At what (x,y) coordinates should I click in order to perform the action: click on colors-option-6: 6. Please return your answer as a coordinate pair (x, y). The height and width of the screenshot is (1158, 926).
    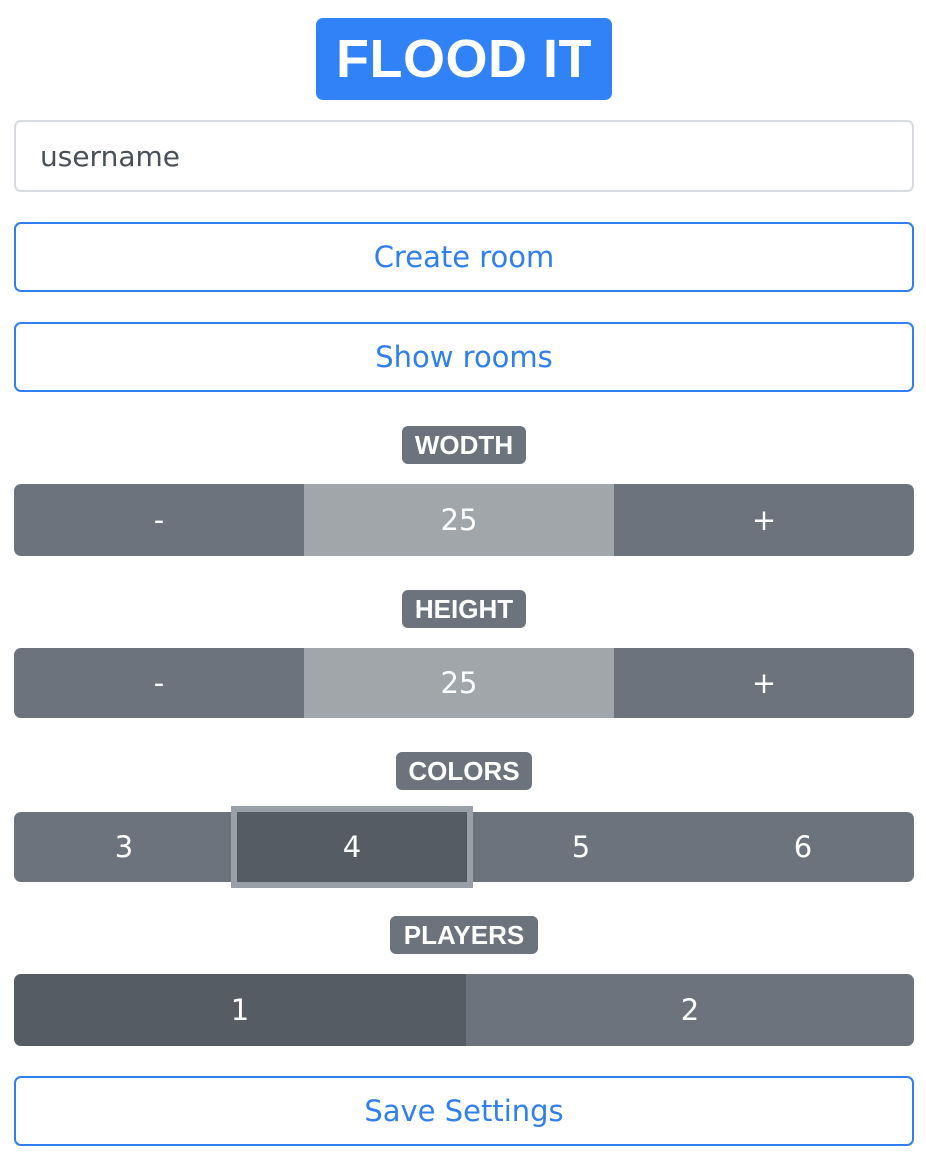
    Looking at the image, I should click on (803, 847).